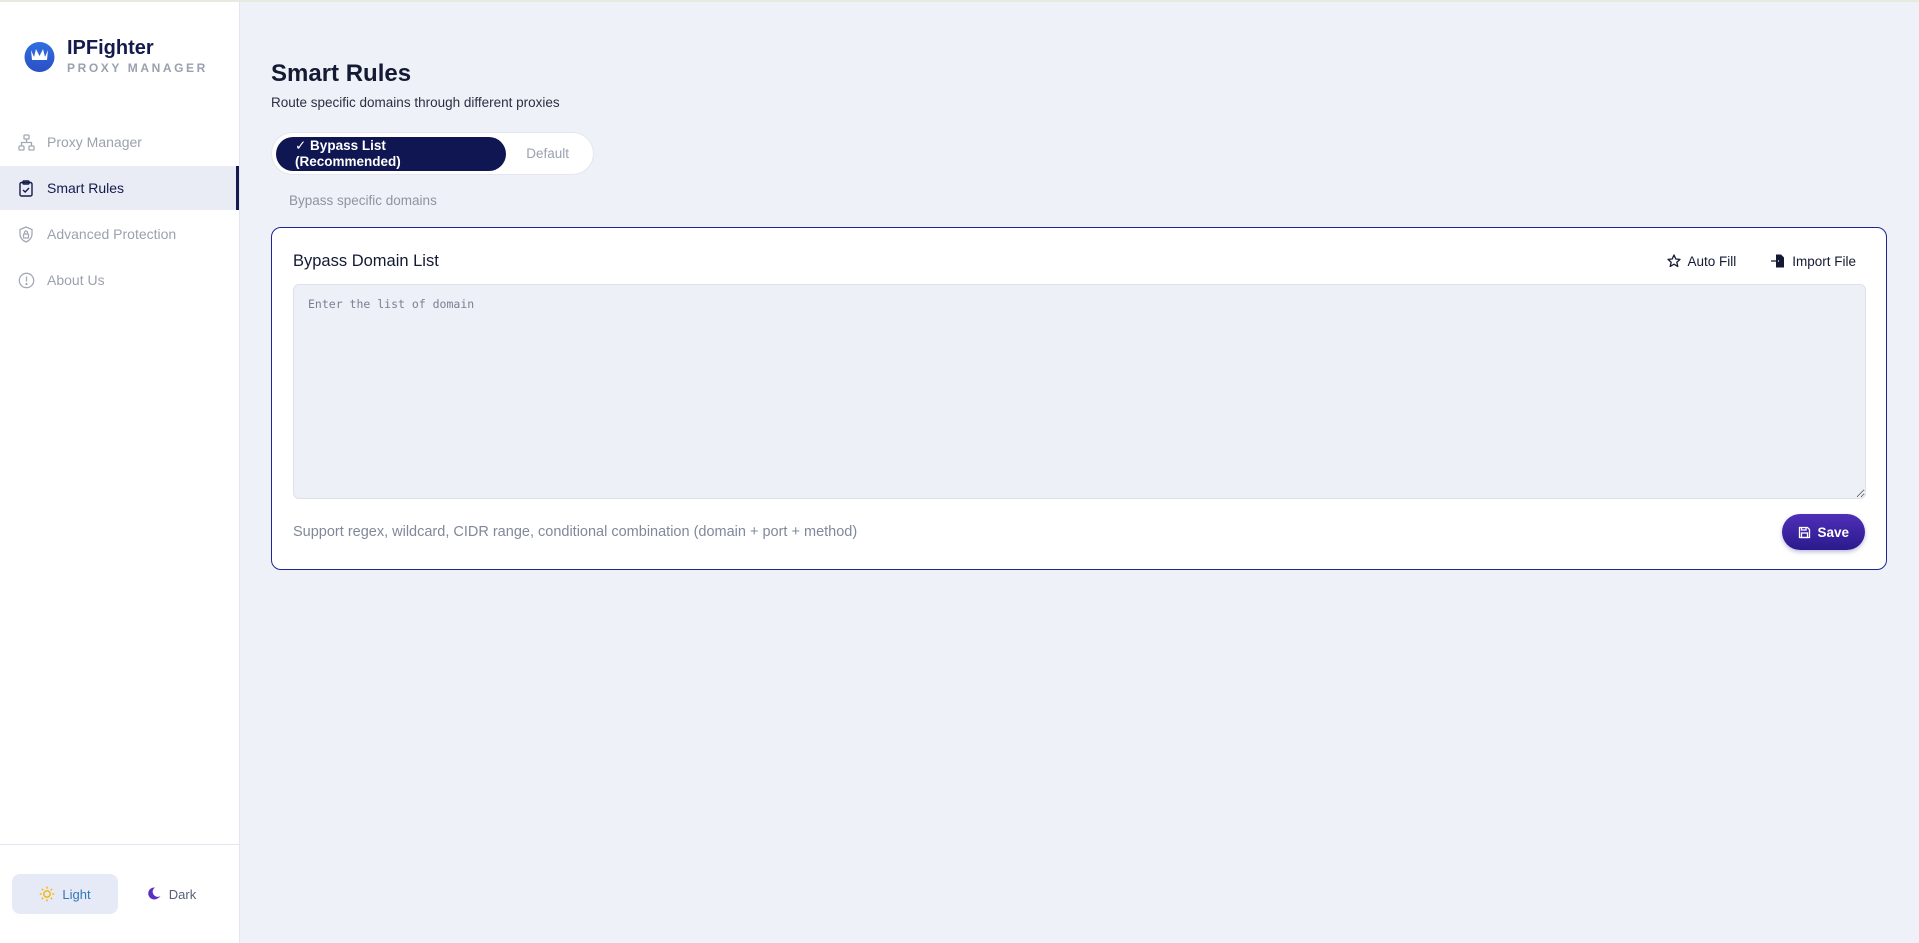 This screenshot has height=943, width=1919. I want to click on sidebar-item-smart-rules: Smart Rules, so click(119, 188).